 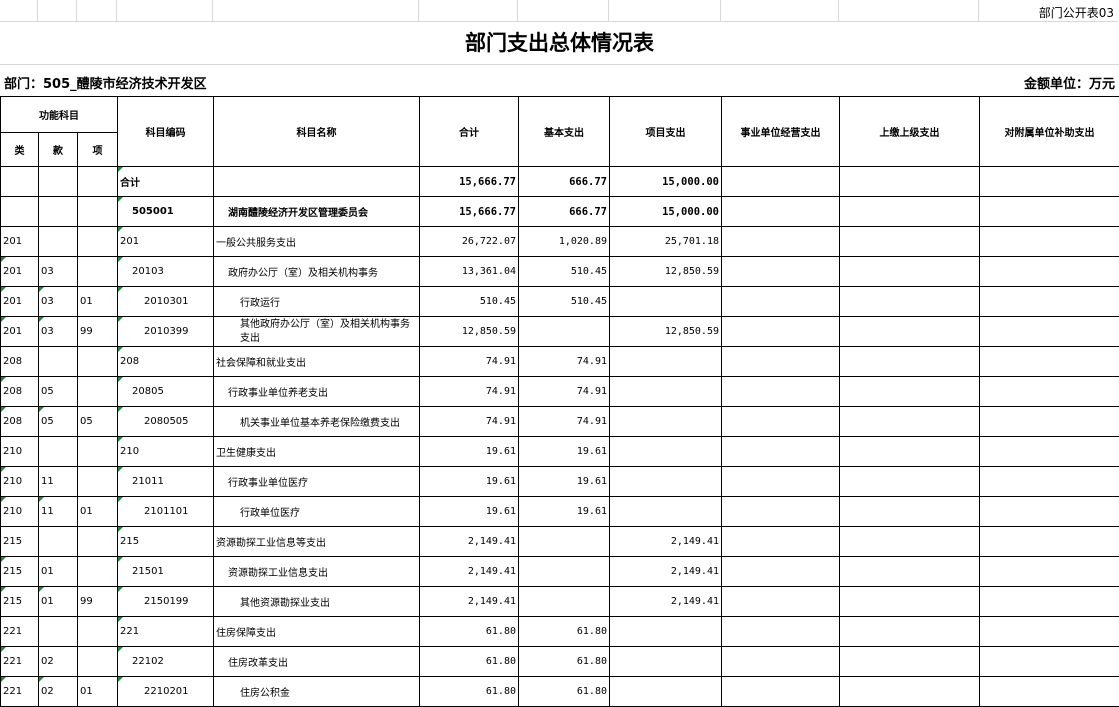 What do you see at coordinates (97, 149) in the screenshot?
I see `header-xiang: 项` at bounding box center [97, 149].